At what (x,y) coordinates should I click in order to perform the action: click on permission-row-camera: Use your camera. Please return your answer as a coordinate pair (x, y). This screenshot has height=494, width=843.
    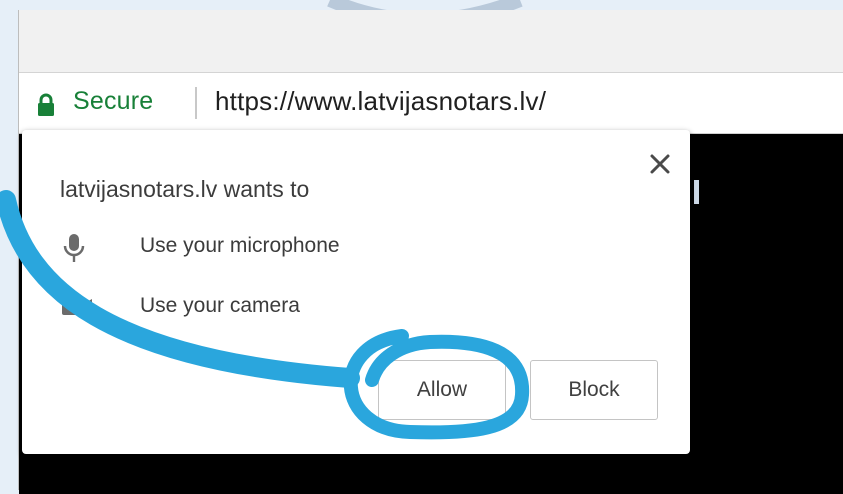
    Looking at the image, I should click on (310, 307).